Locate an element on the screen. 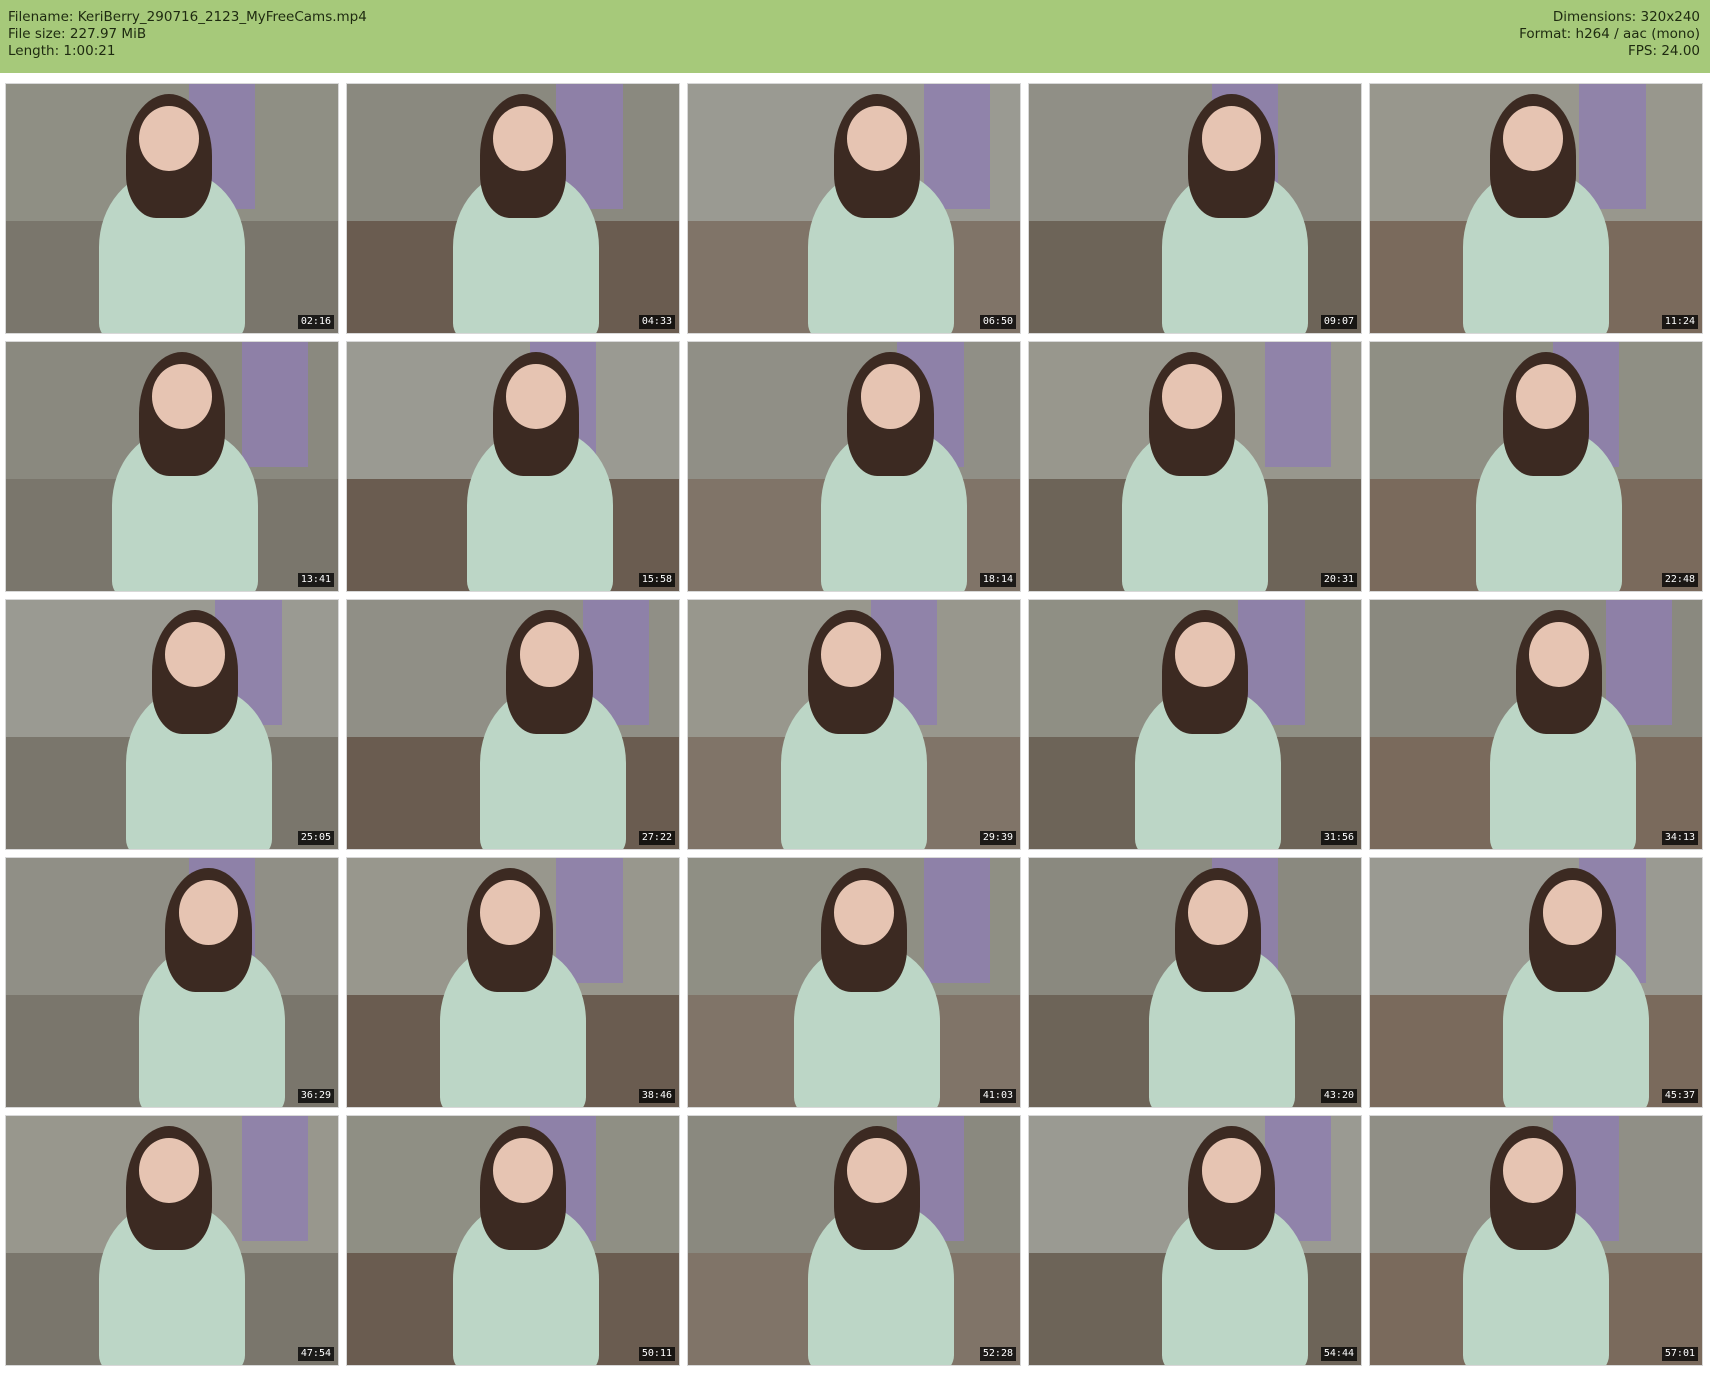  thumbnail: 38:46 is located at coordinates (513, 982).